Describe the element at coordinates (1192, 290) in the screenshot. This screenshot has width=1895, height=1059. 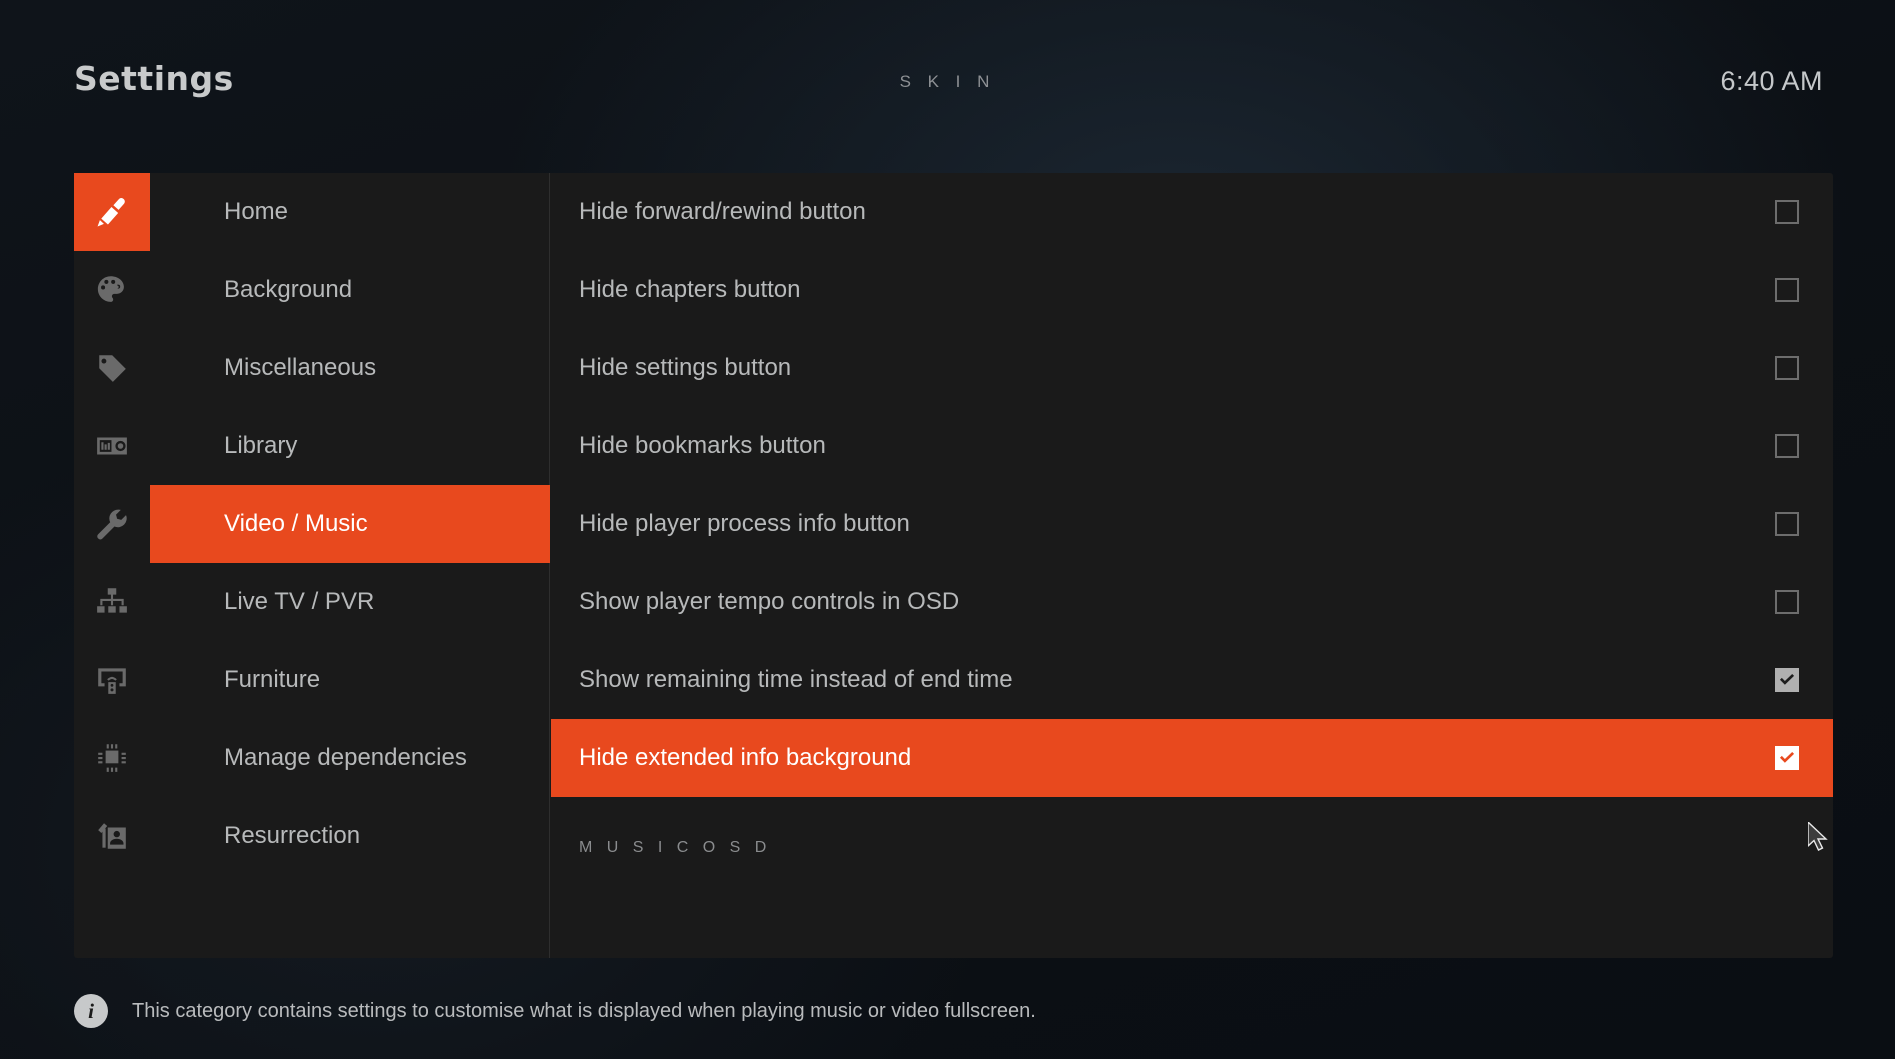
I see `setting-row: Hide chapters button` at that location.